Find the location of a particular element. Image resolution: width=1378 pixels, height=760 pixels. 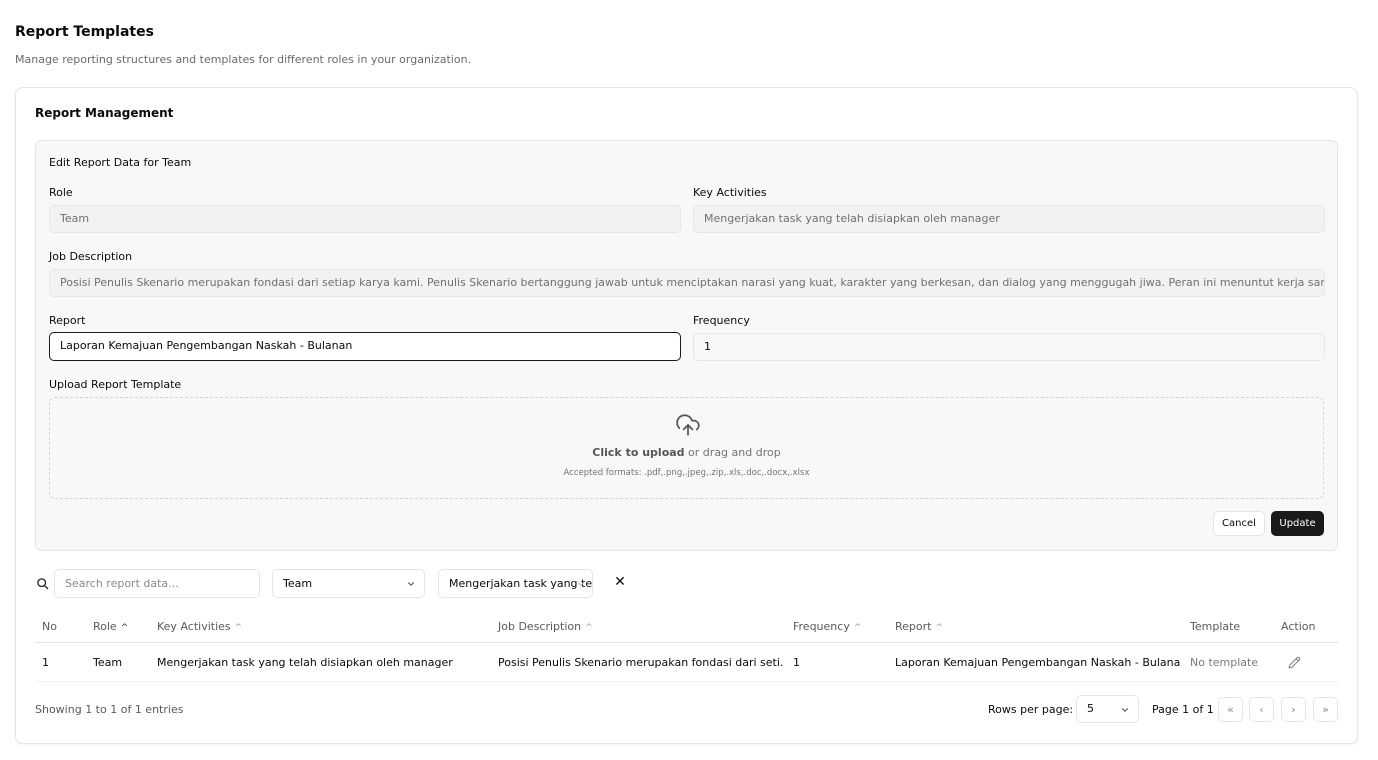

pencil-icon is located at coordinates (1294, 662).